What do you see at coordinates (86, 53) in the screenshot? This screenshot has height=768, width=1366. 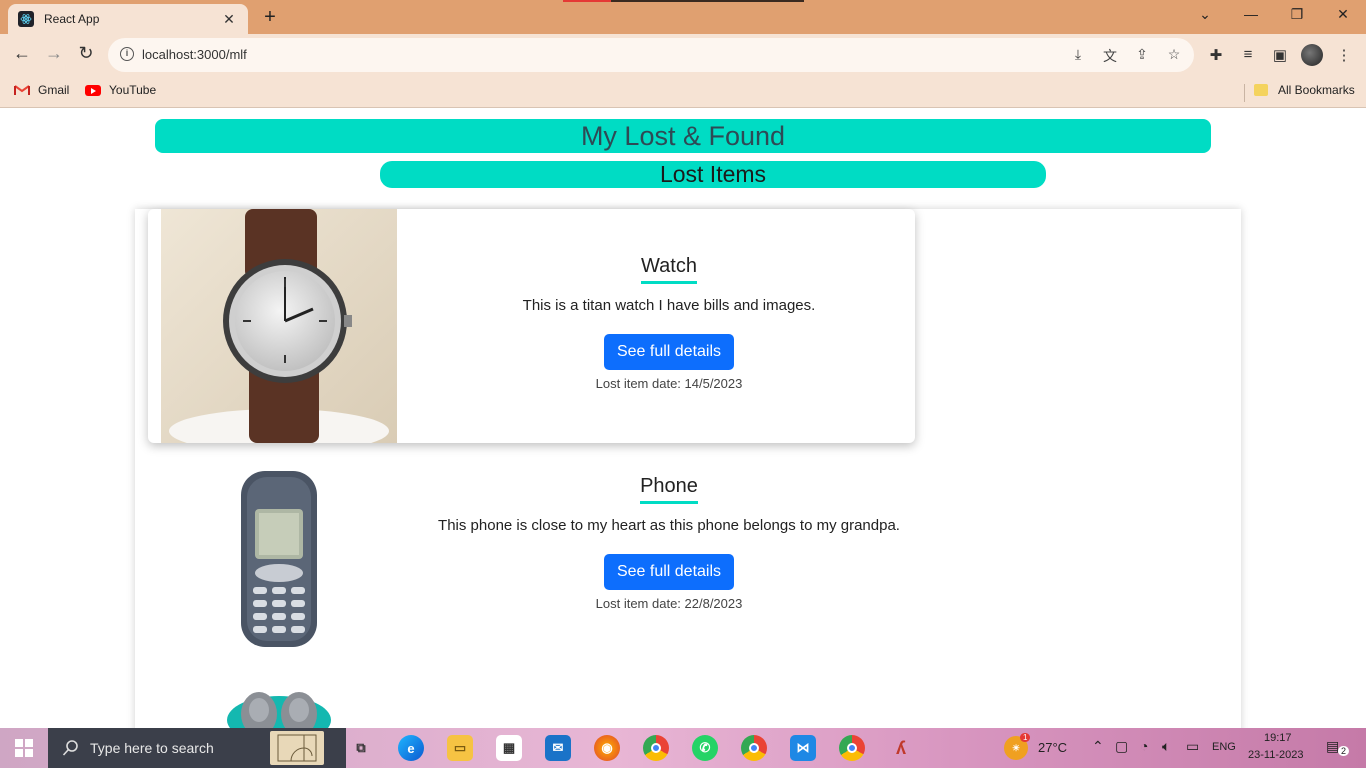 I see `reload-button: ↻` at bounding box center [86, 53].